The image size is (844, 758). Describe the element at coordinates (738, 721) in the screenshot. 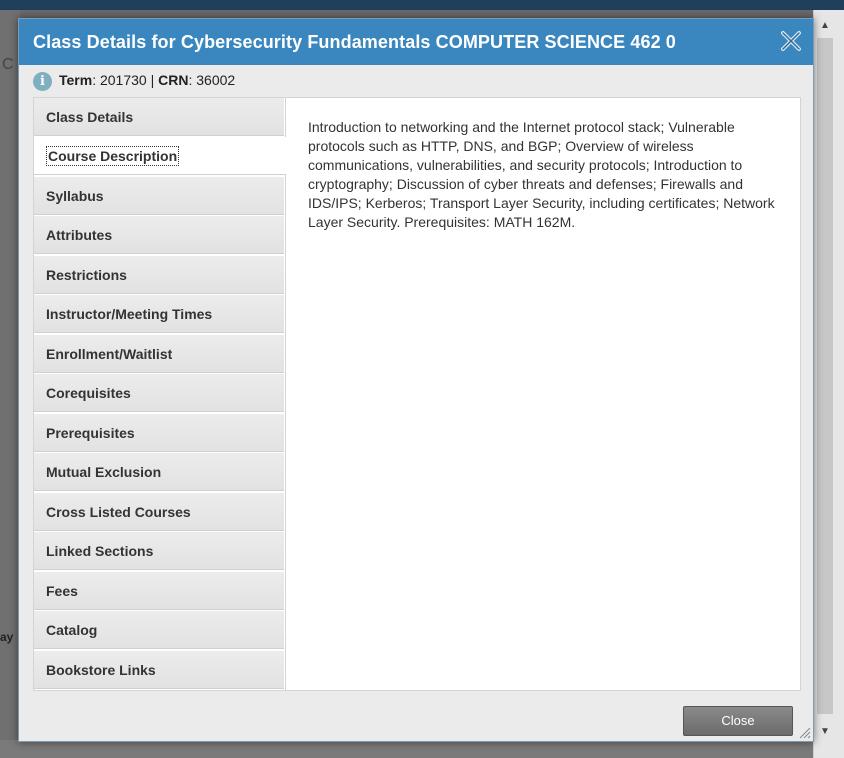

I see `close-button: Close` at that location.